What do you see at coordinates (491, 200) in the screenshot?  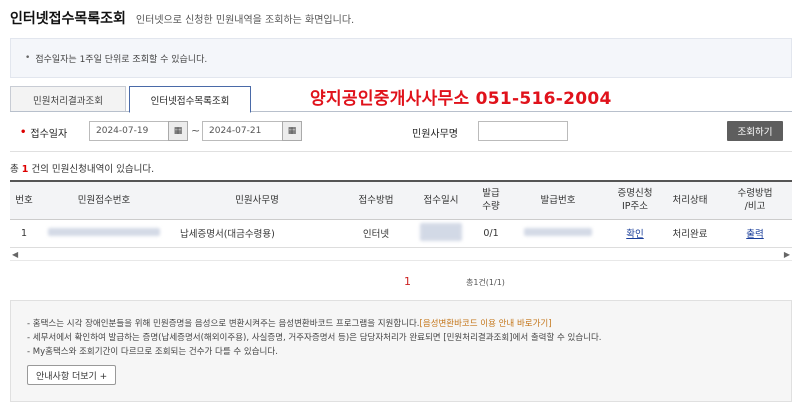 I see `header-qty: 발급 수량` at bounding box center [491, 200].